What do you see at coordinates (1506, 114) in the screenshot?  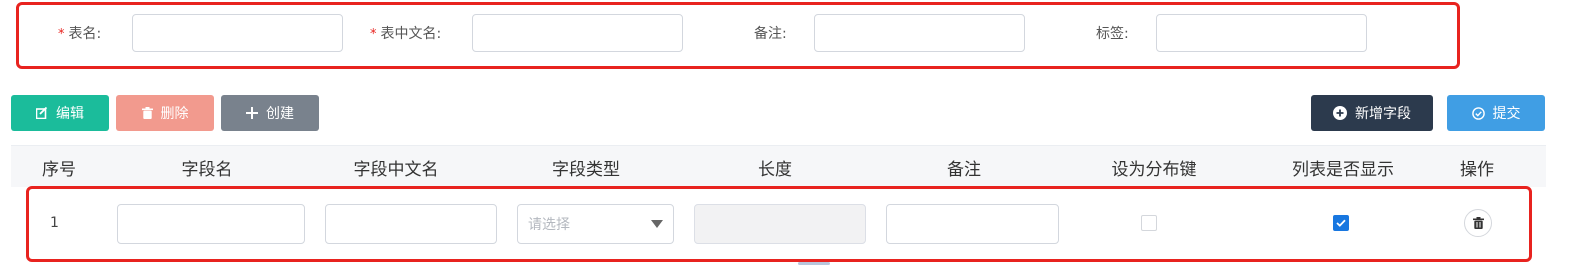 I see `submit-button-label: 提交` at bounding box center [1506, 114].